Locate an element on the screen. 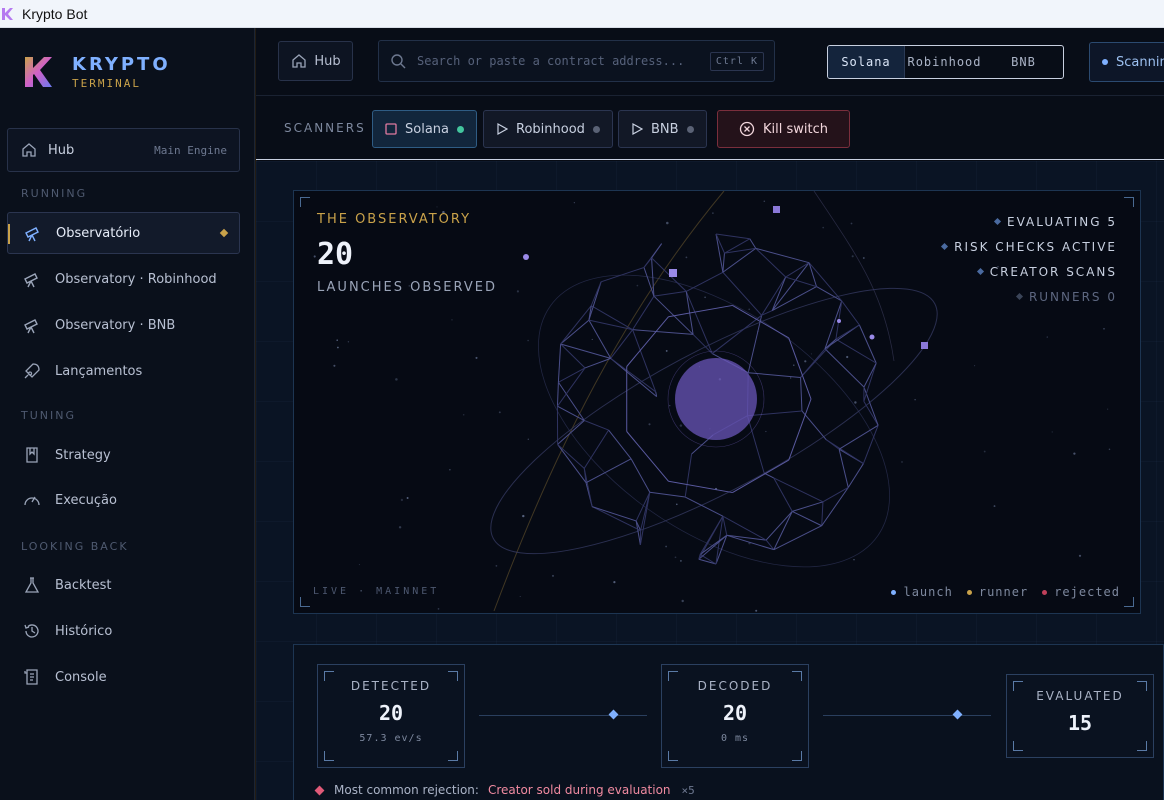 The height and width of the screenshot is (800, 1164). scanner-chip-label: Robinhood is located at coordinates (550, 129).